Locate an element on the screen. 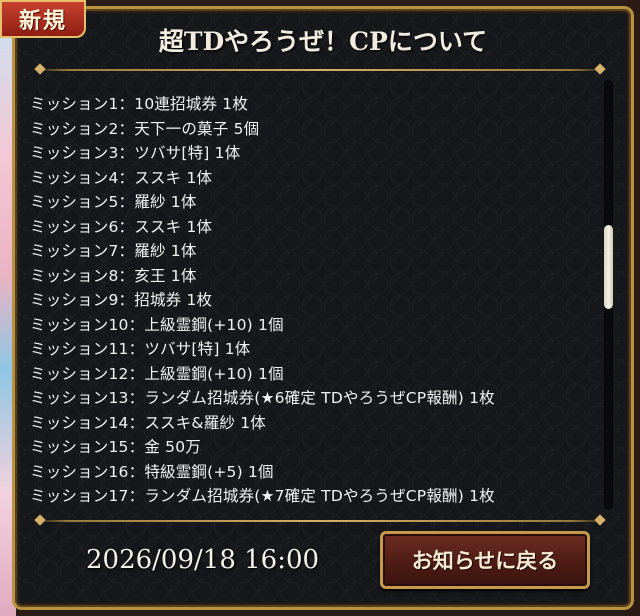 This screenshot has height=616, width=640. scrollbar-thumb is located at coordinates (608, 267).